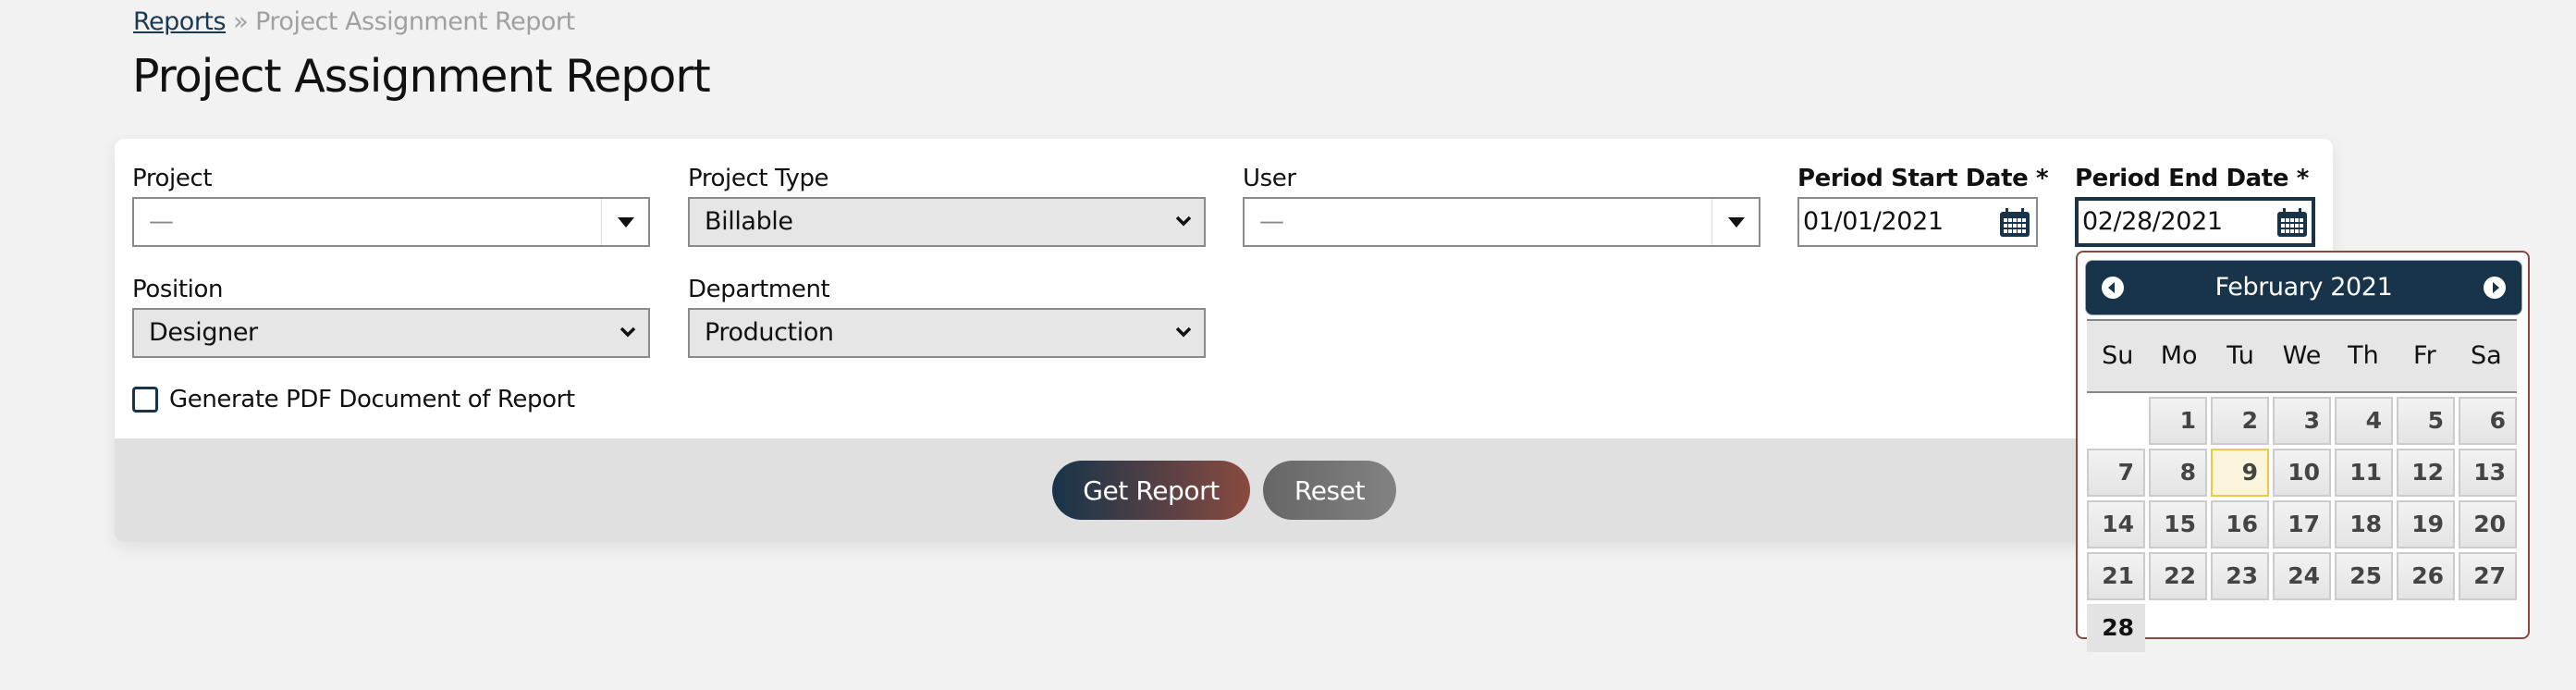 The width and height of the screenshot is (2576, 690). I want to click on day-cell: 5, so click(2426, 421).